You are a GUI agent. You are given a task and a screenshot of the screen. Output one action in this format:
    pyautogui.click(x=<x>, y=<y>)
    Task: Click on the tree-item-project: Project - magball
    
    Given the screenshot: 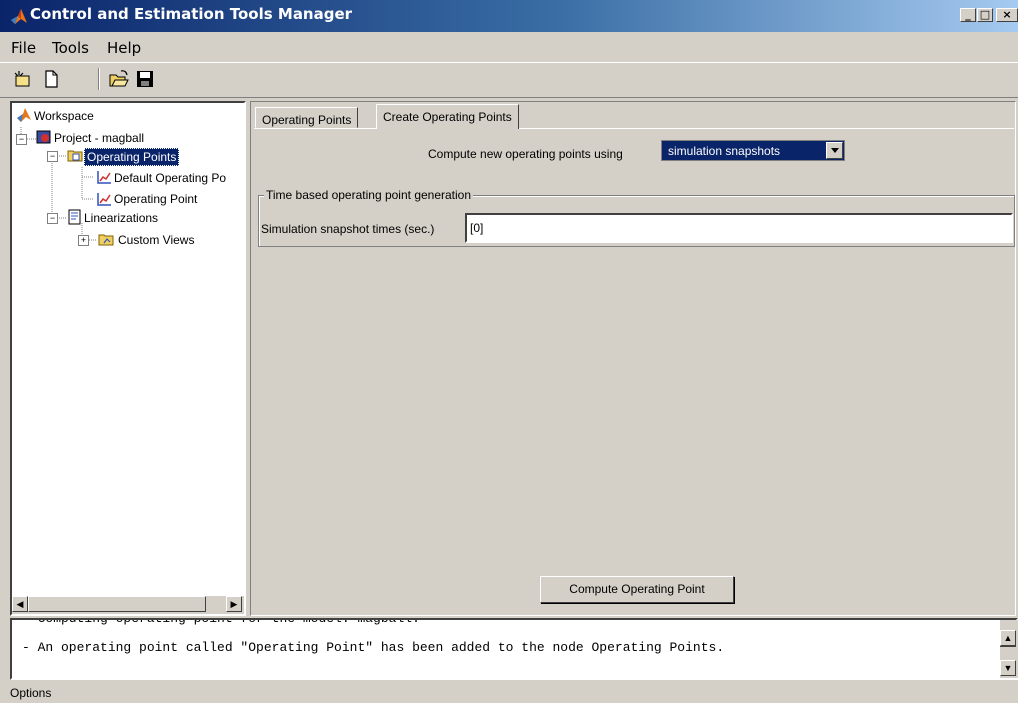 What is the action you would take?
    pyautogui.click(x=99, y=138)
    